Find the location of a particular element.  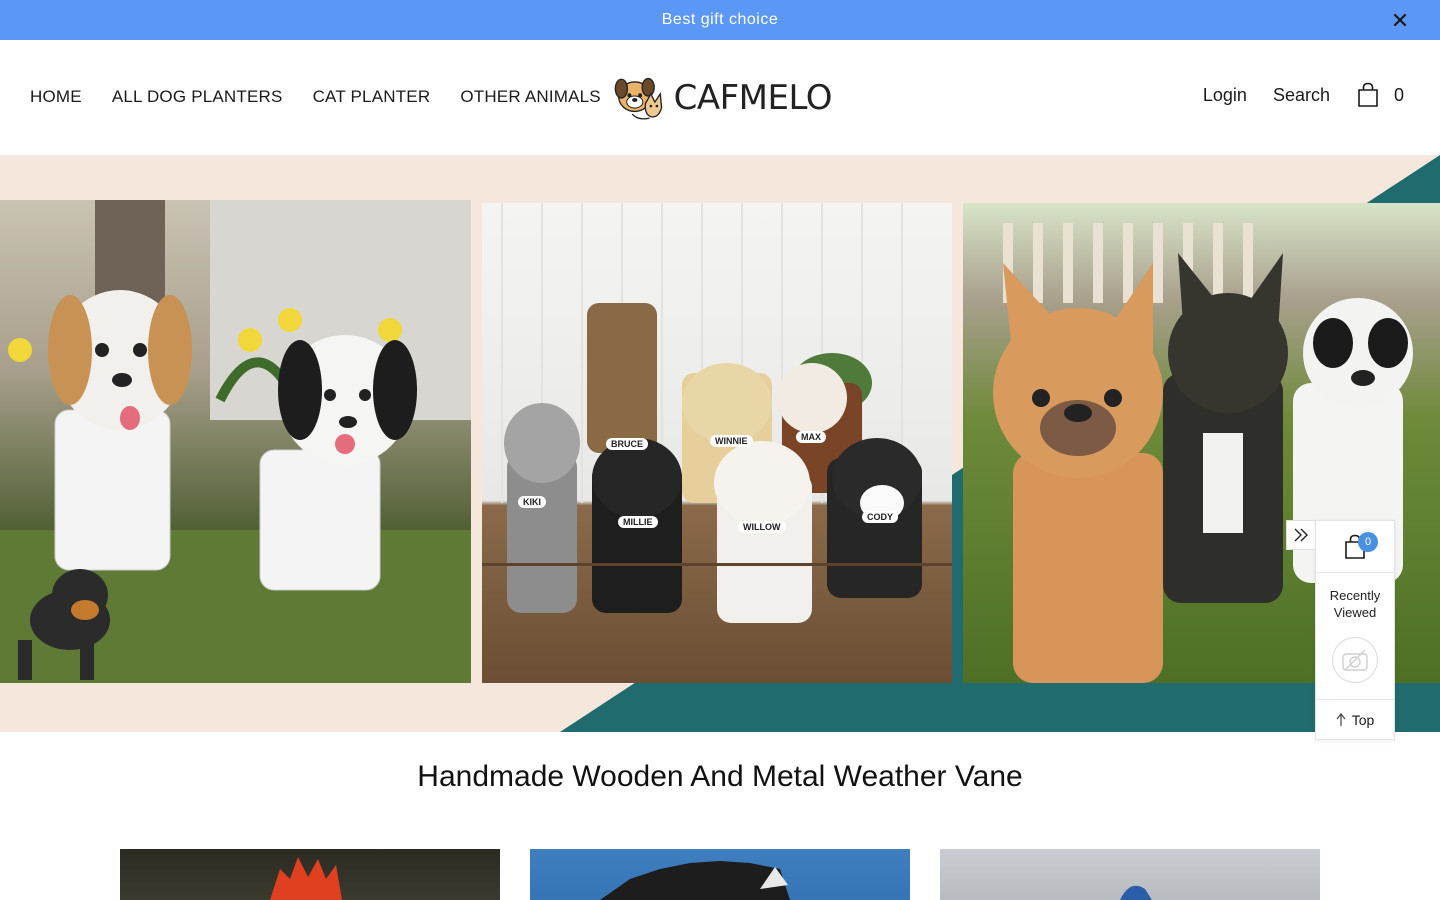

widget-cart-badge: 0 is located at coordinates (1368, 542).